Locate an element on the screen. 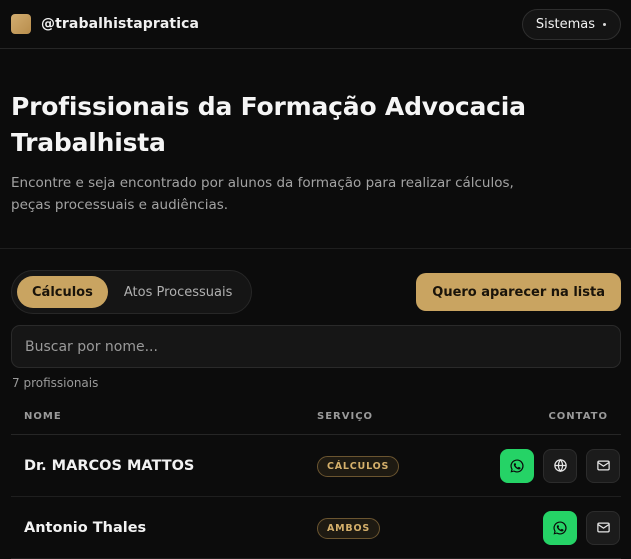 This screenshot has width=631, height=559. logo-icon is located at coordinates (21, 24).